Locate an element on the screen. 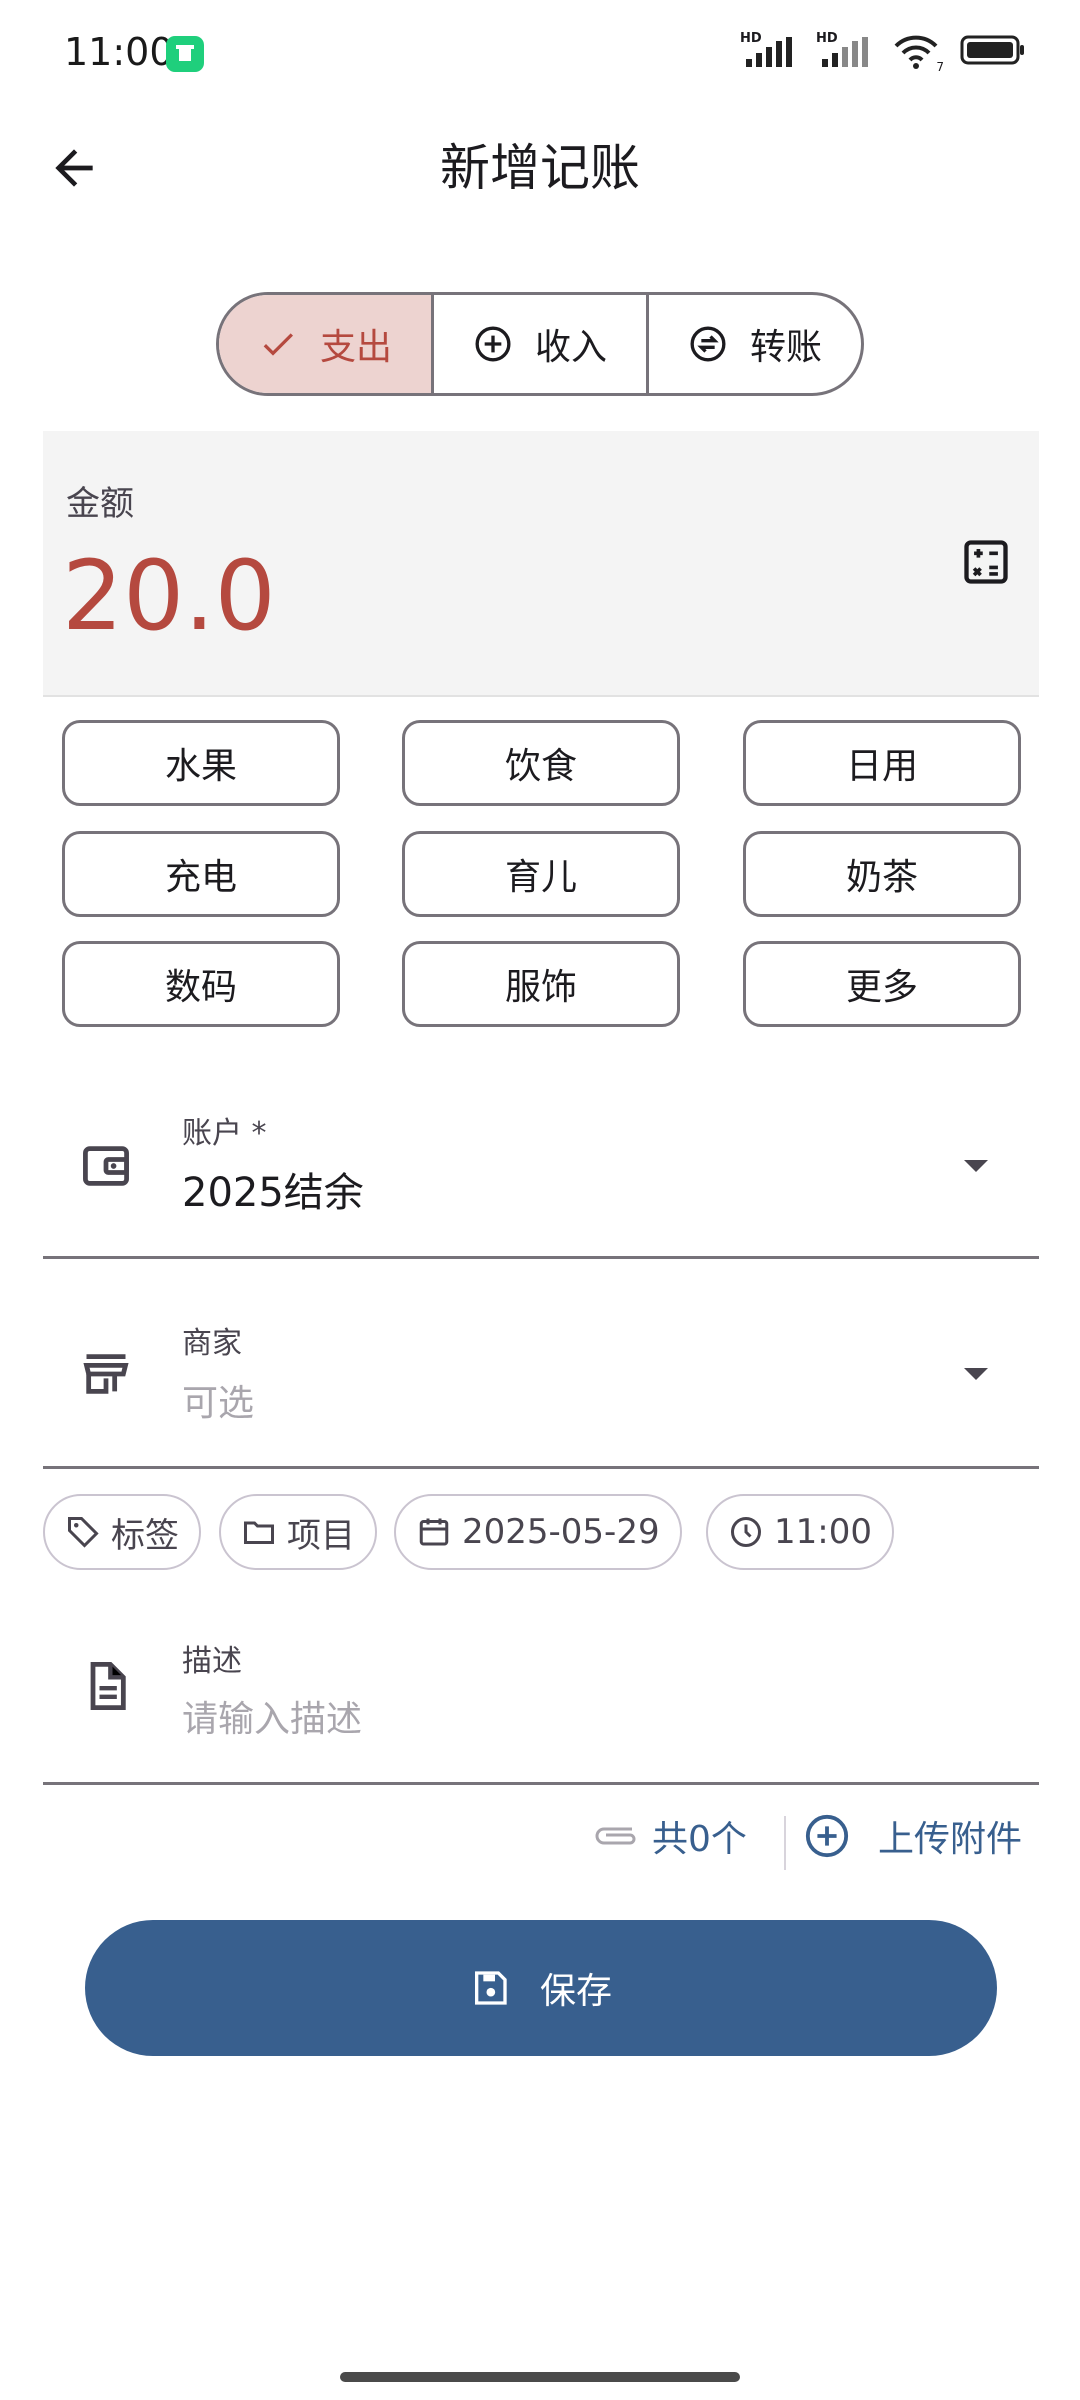 The height and width of the screenshot is (2400, 1080). tag-label: 标签 is located at coordinates (145, 1535).